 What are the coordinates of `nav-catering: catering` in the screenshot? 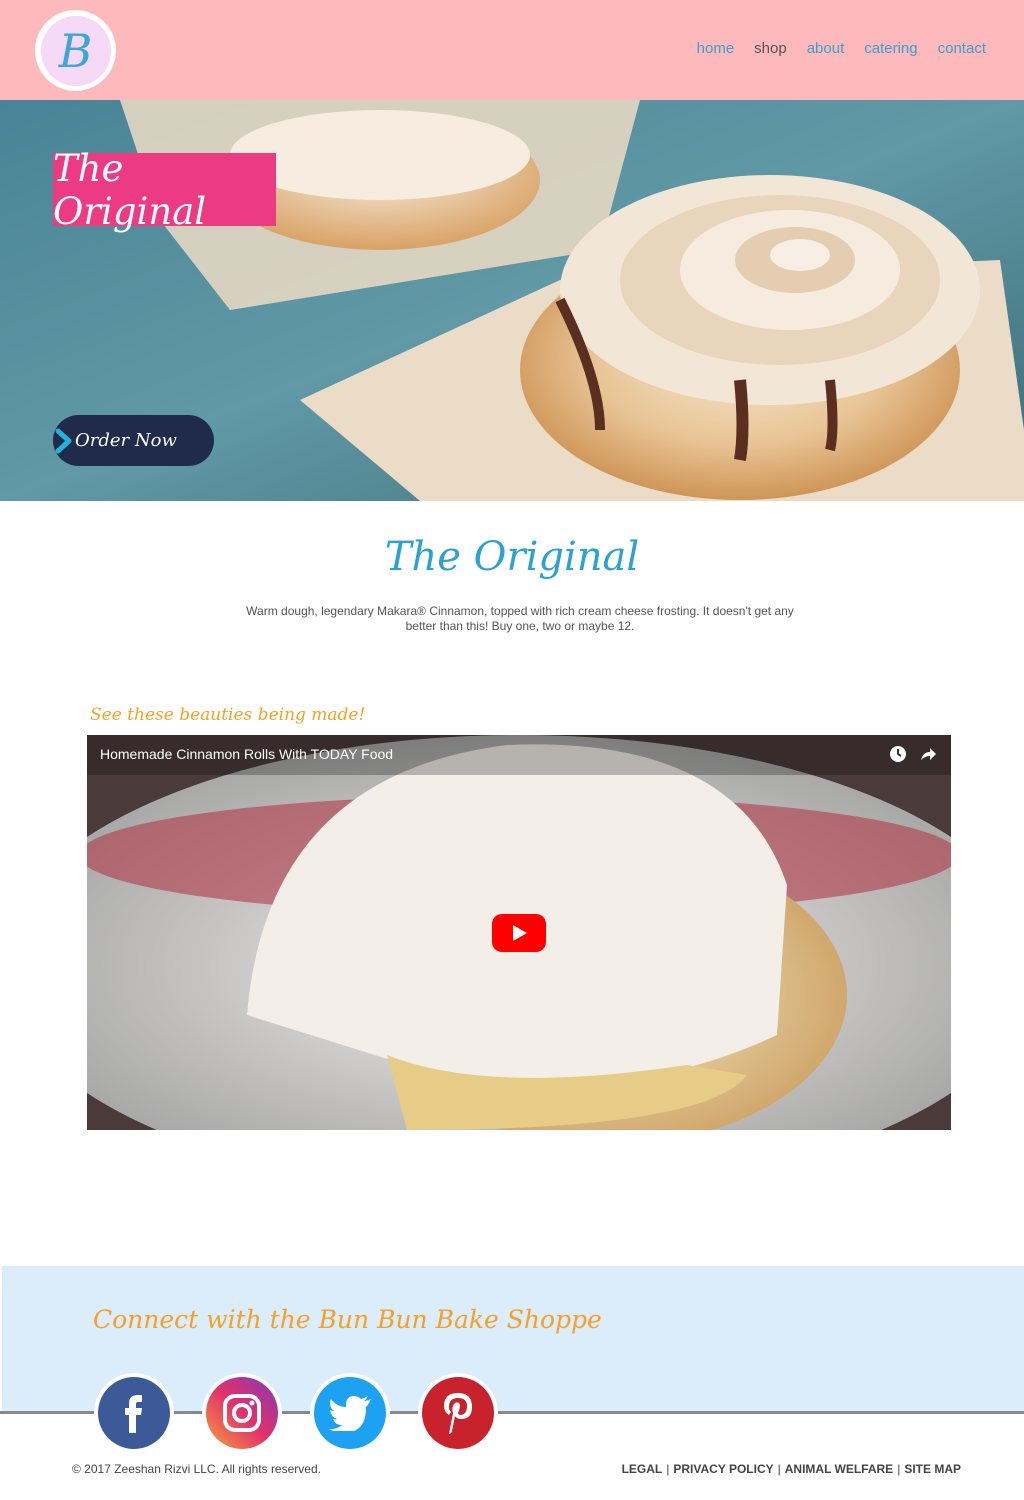 It's located at (890, 48).